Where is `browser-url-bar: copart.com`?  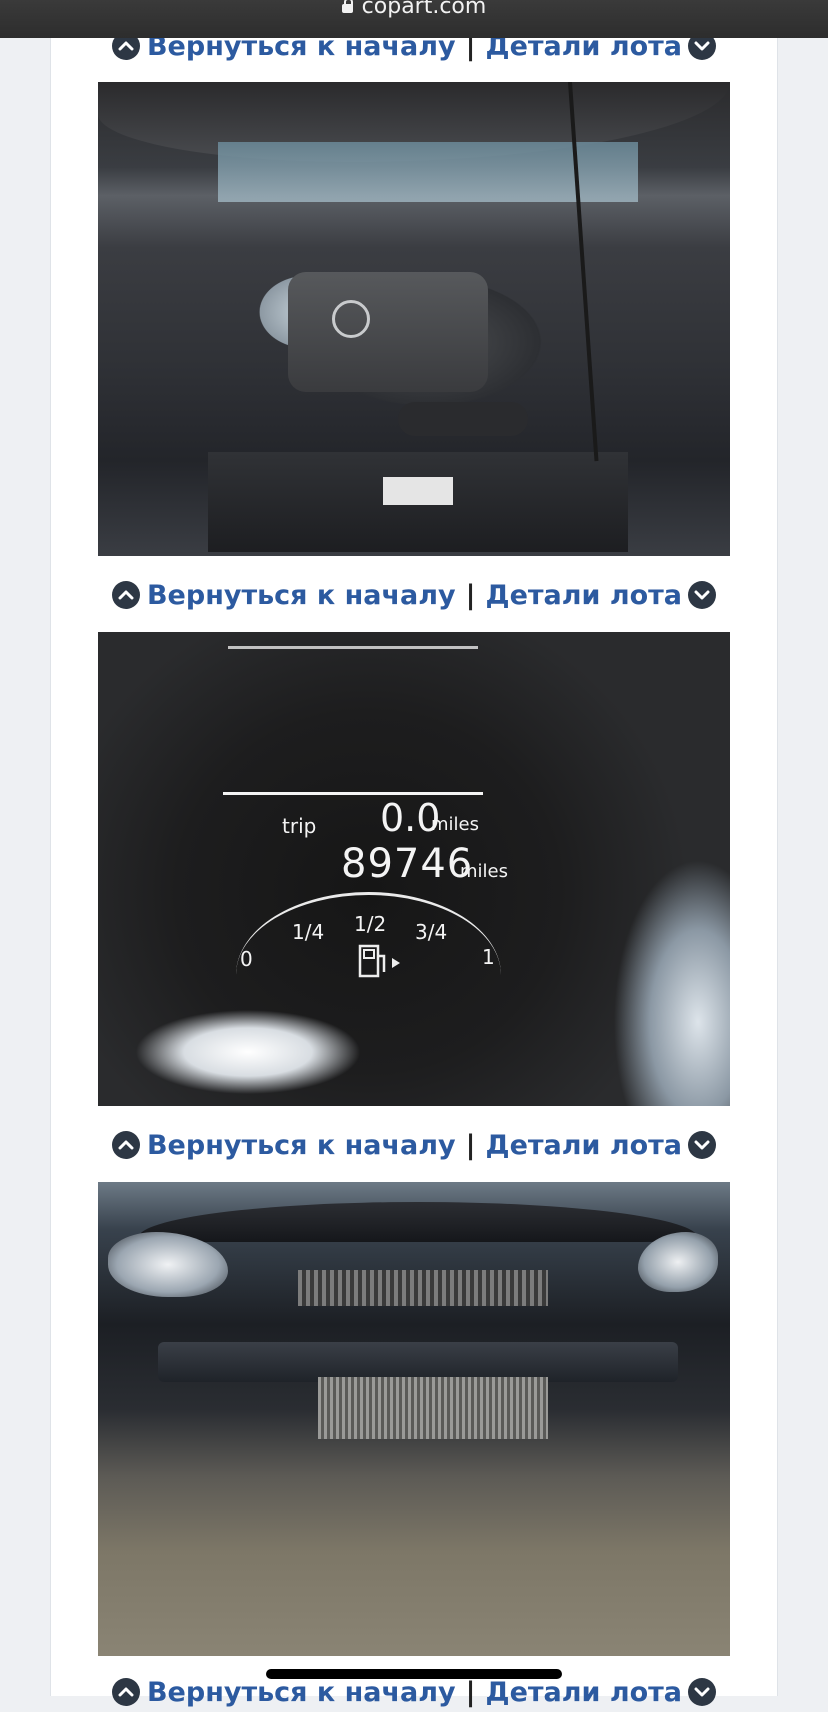 browser-url-bar: copart.com is located at coordinates (414, 19).